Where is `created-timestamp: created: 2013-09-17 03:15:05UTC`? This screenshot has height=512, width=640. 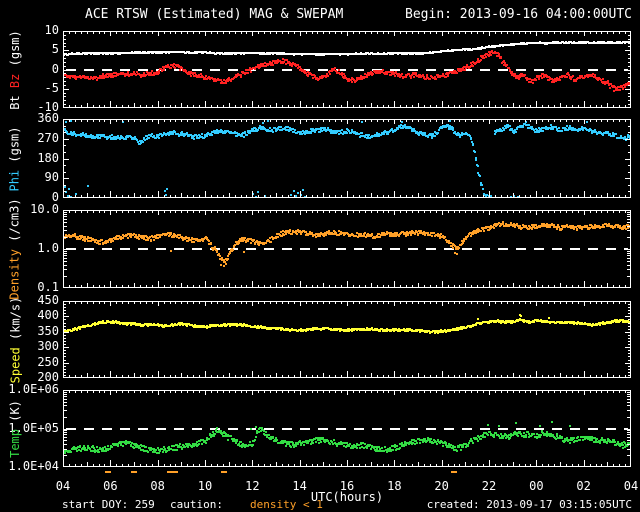 created-timestamp: created: 2013-09-17 03:15:05UTC is located at coordinates (529, 504).